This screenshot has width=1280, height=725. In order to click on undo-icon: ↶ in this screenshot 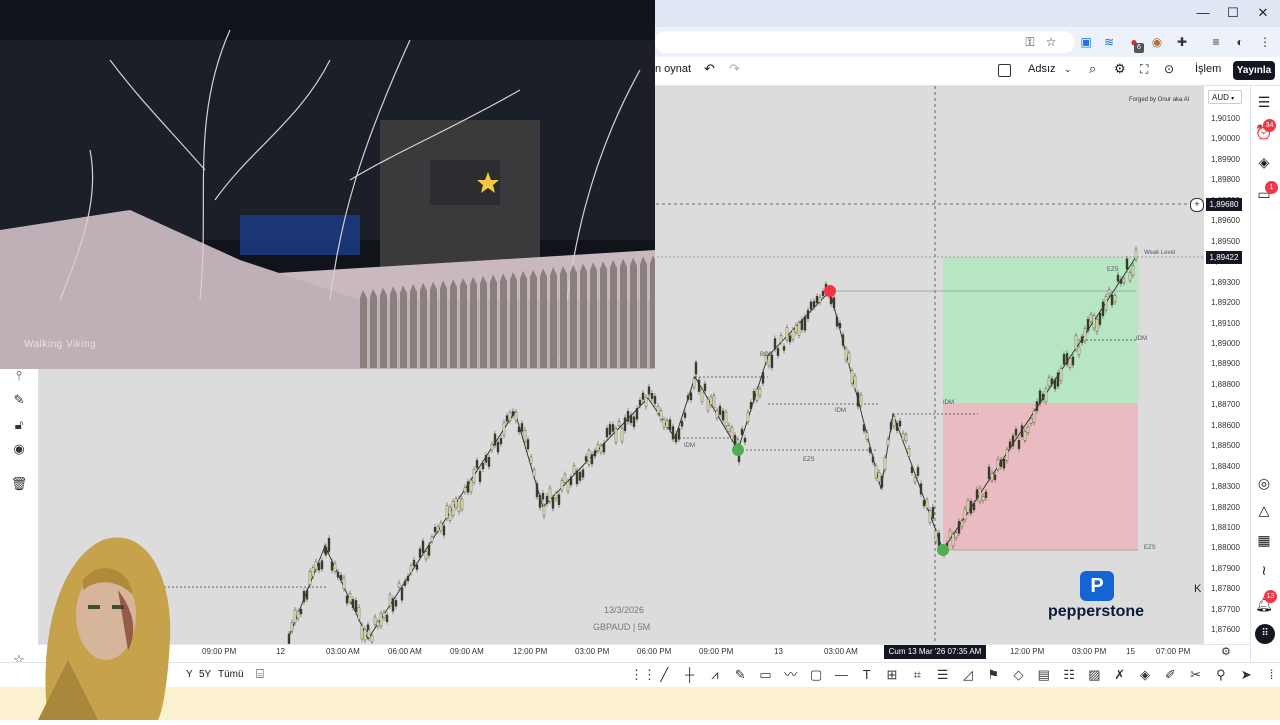, I will do `click(709, 69)`.